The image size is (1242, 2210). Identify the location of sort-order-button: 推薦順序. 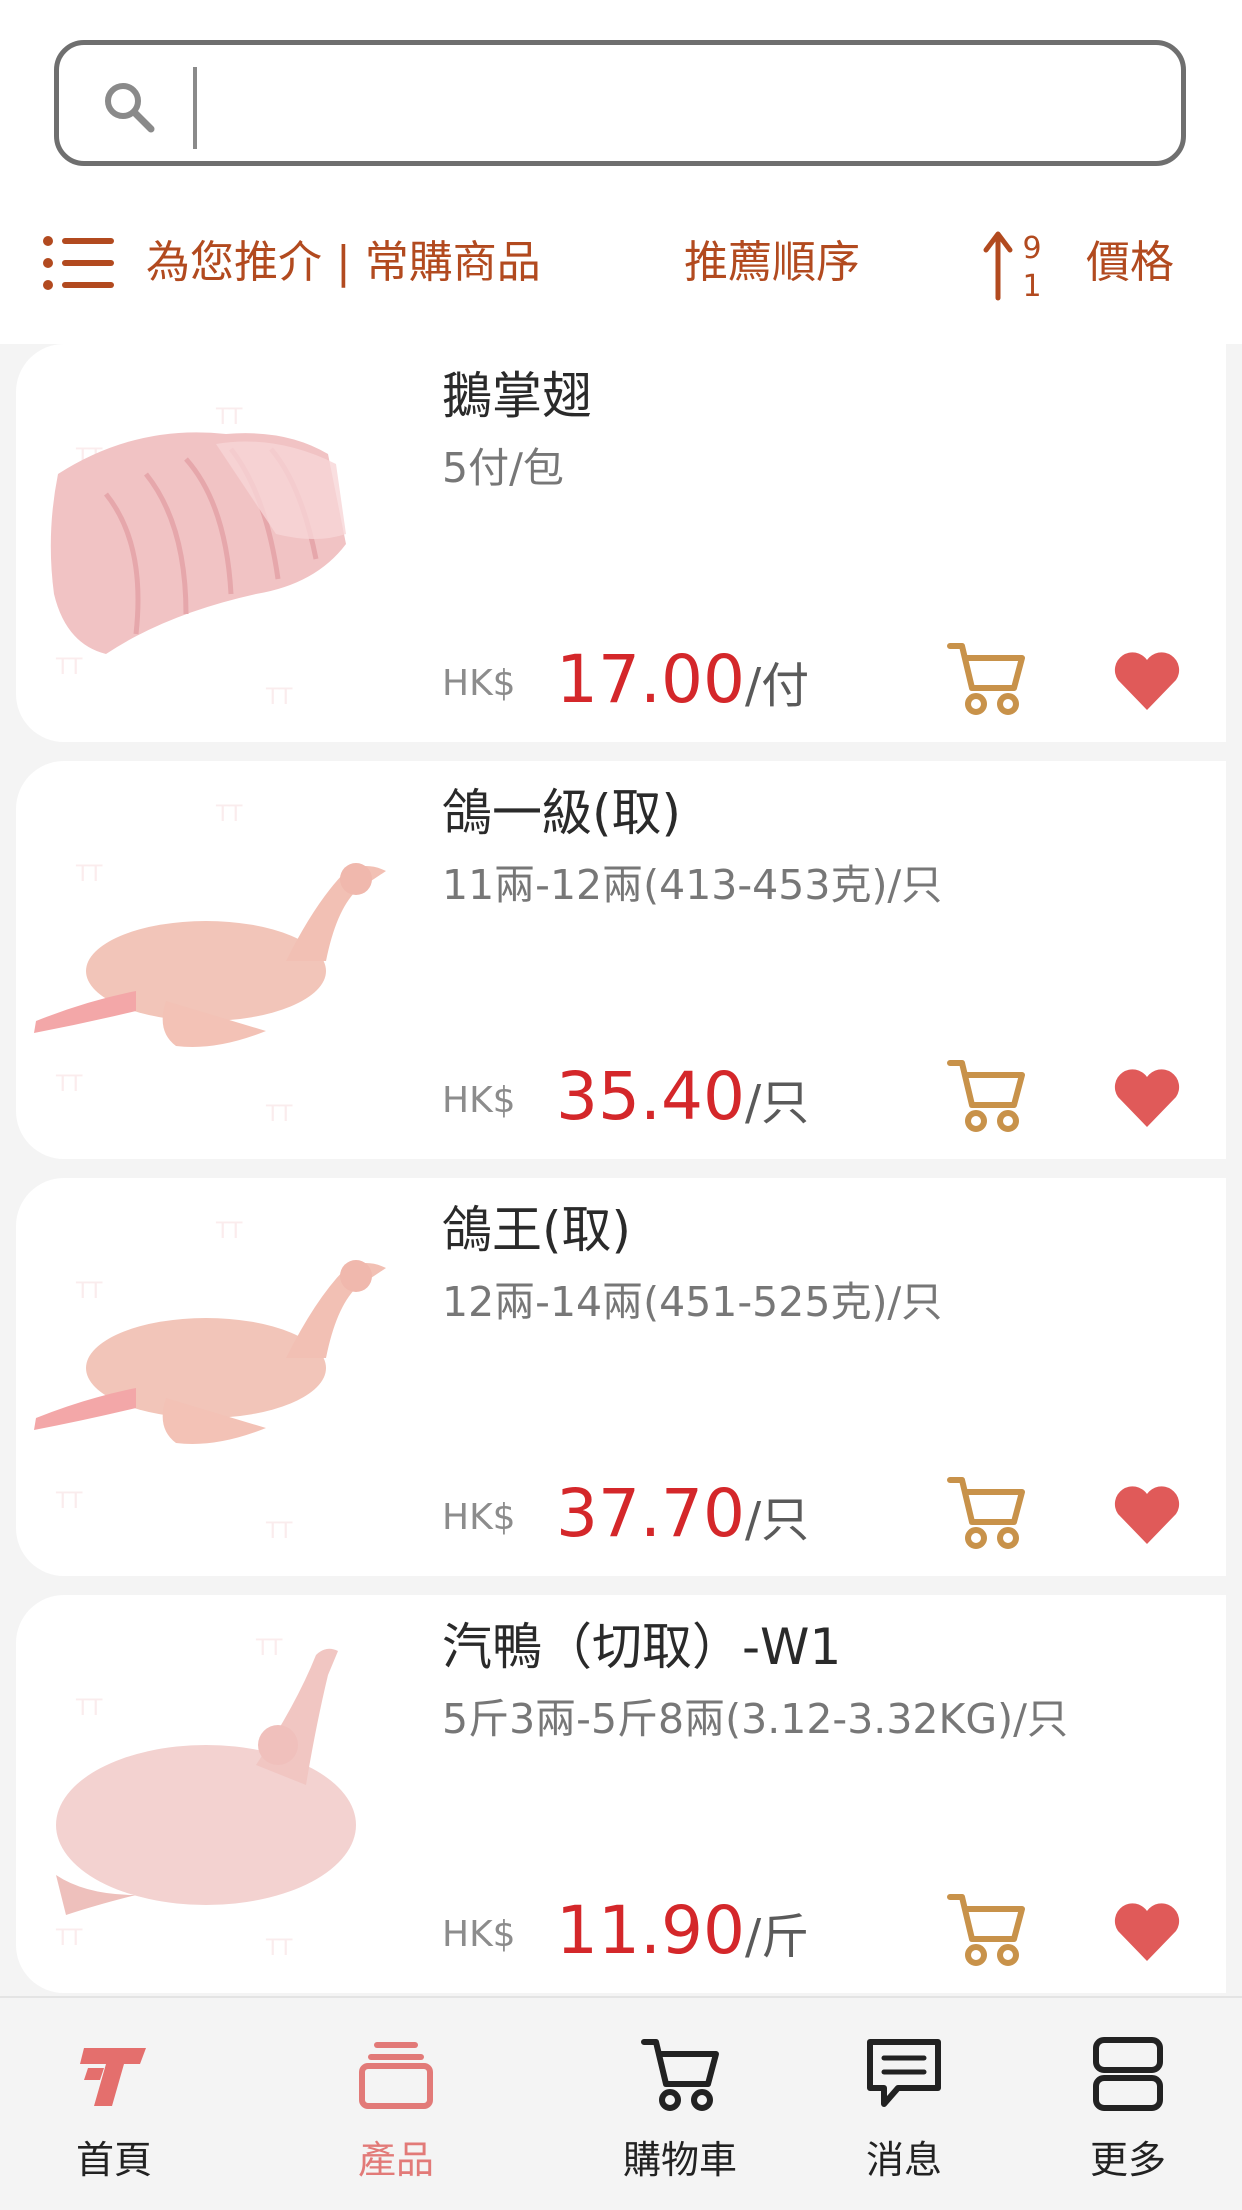
(772, 263).